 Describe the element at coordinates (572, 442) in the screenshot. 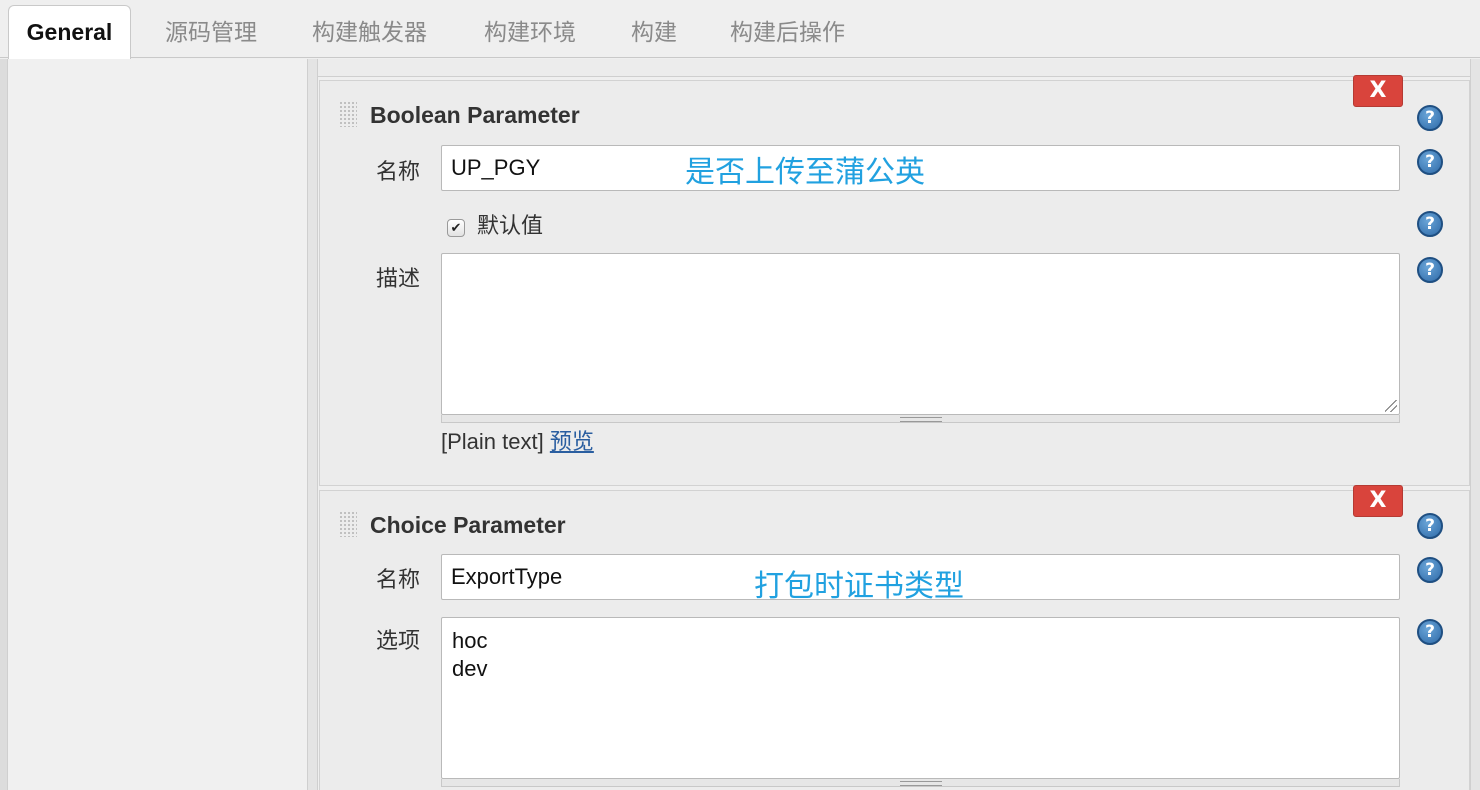

I see `preview-link: 预览` at that location.